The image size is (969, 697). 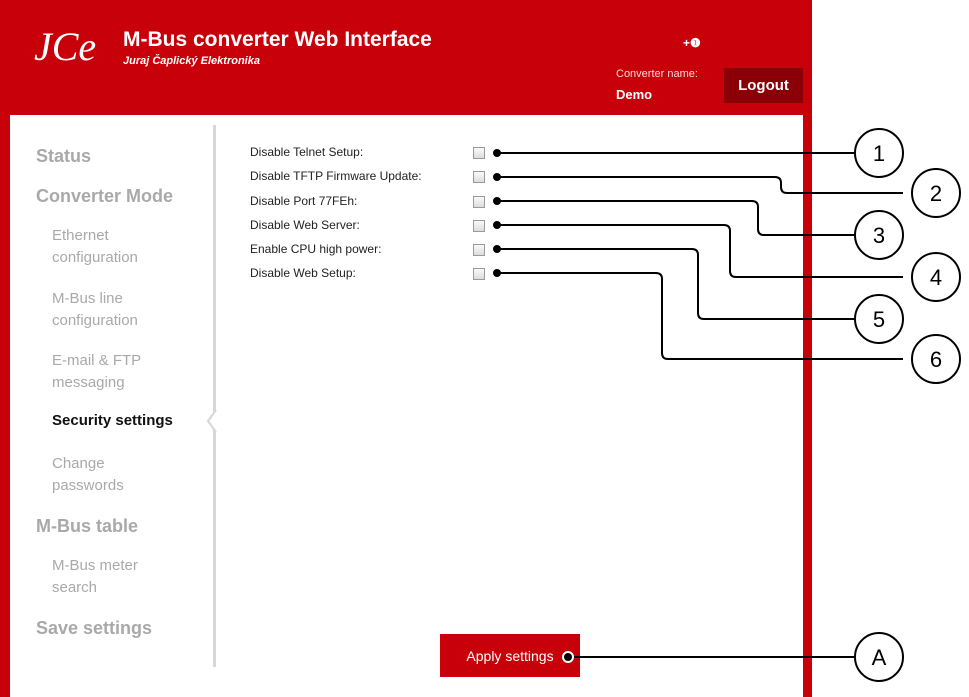 I want to click on callout-label-6: 6, so click(x=936, y=359).